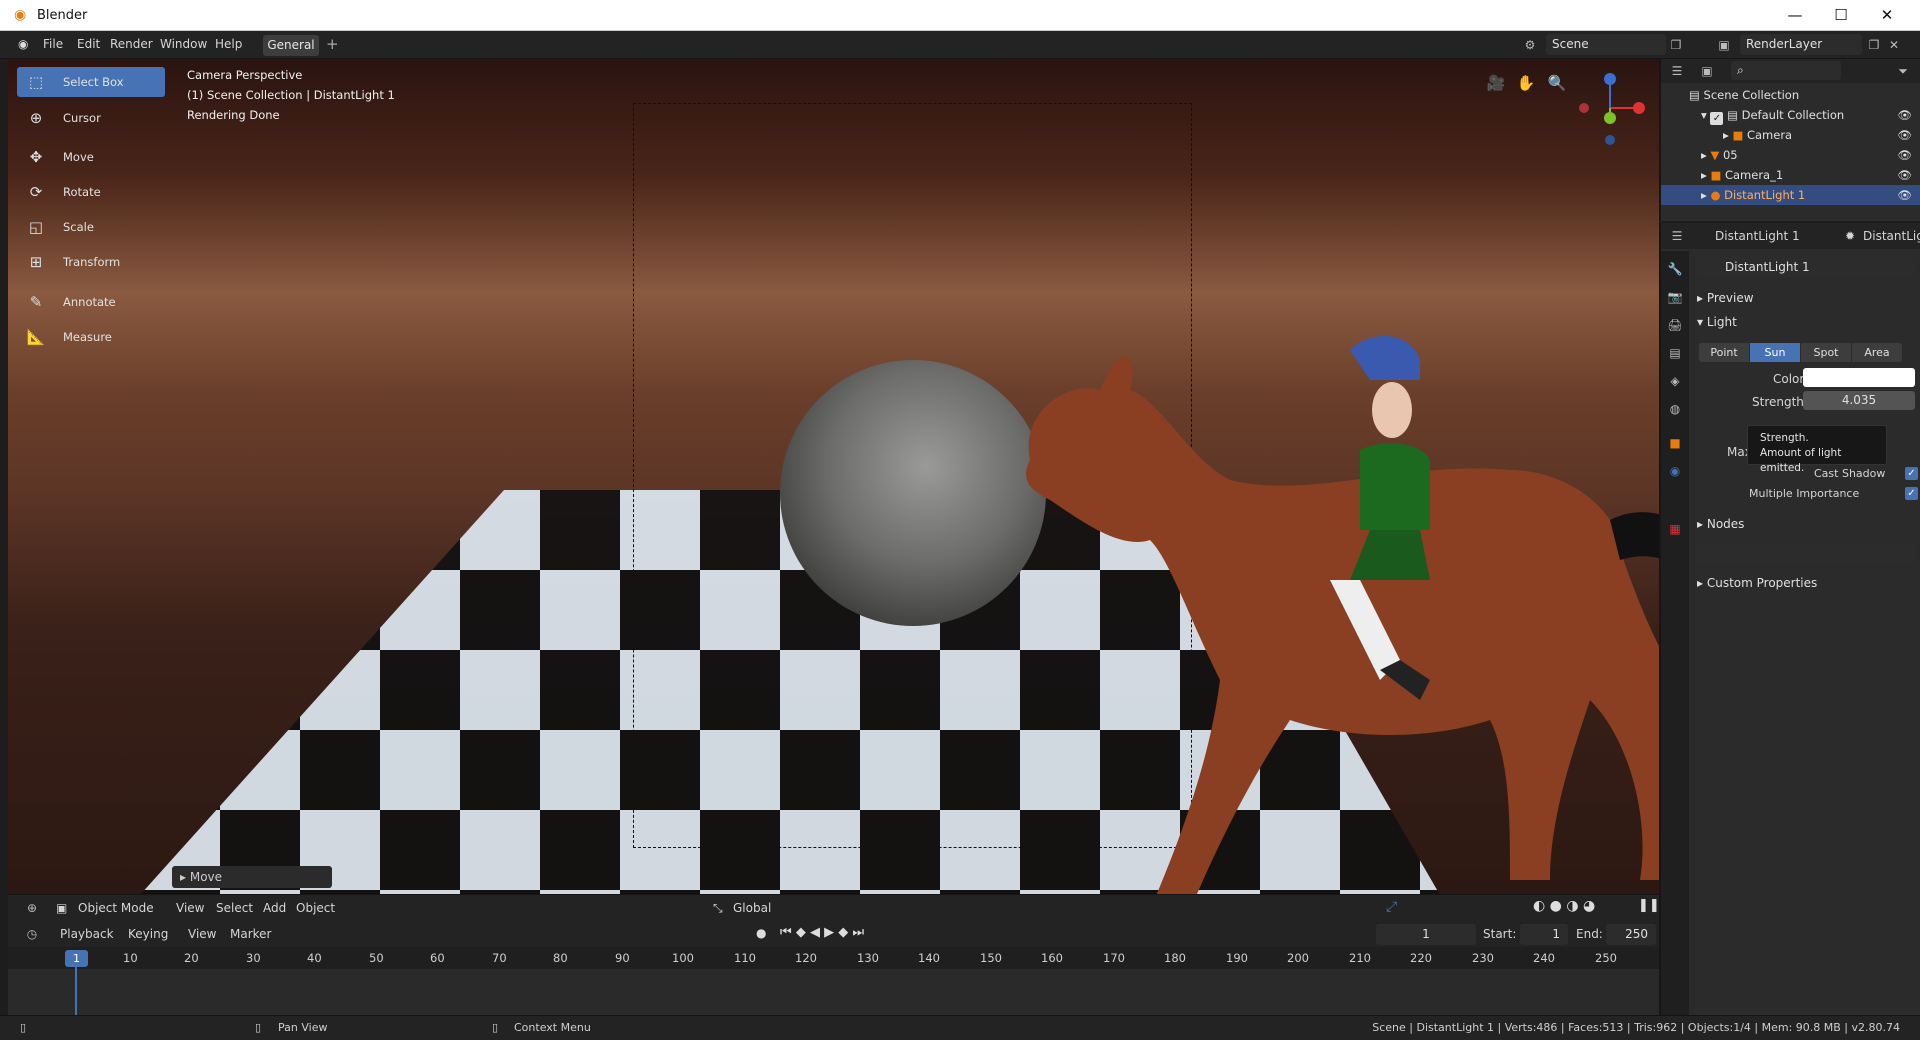 The image size is (1920, 1040). Describe the element at coordinates (1790, 115) in the screenshot. I see `outliner-item-default-collection: ▾ ✓ ▤ Default Collection 👁` at that location.